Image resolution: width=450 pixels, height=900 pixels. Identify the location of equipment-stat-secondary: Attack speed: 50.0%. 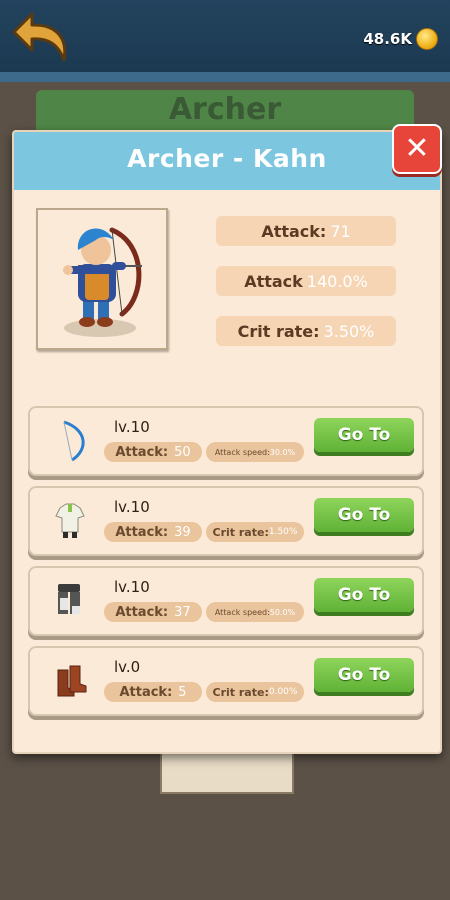
(255, 612).